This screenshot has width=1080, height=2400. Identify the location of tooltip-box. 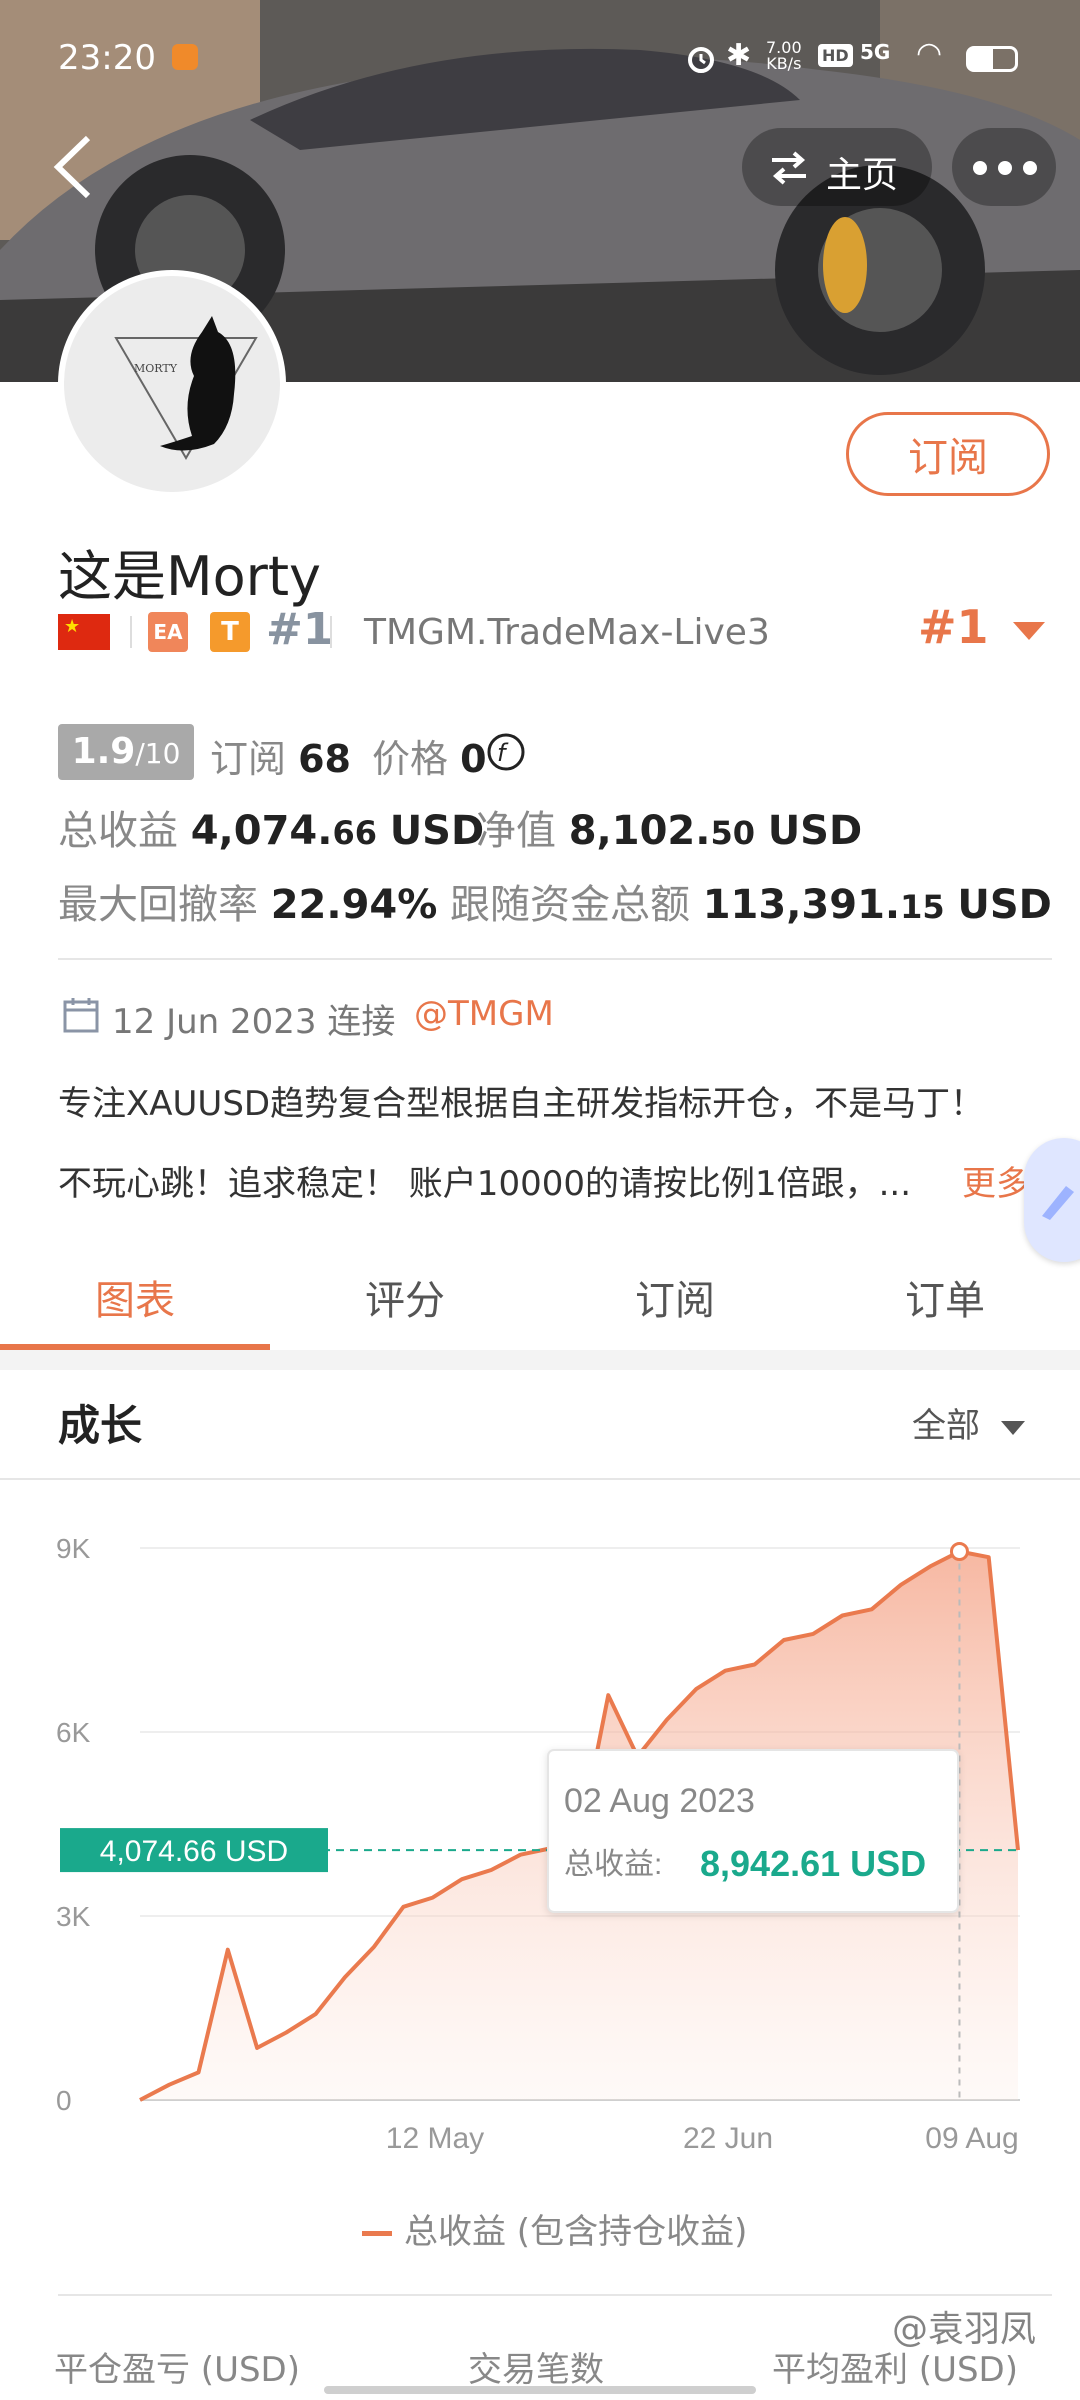
(753, 1831).